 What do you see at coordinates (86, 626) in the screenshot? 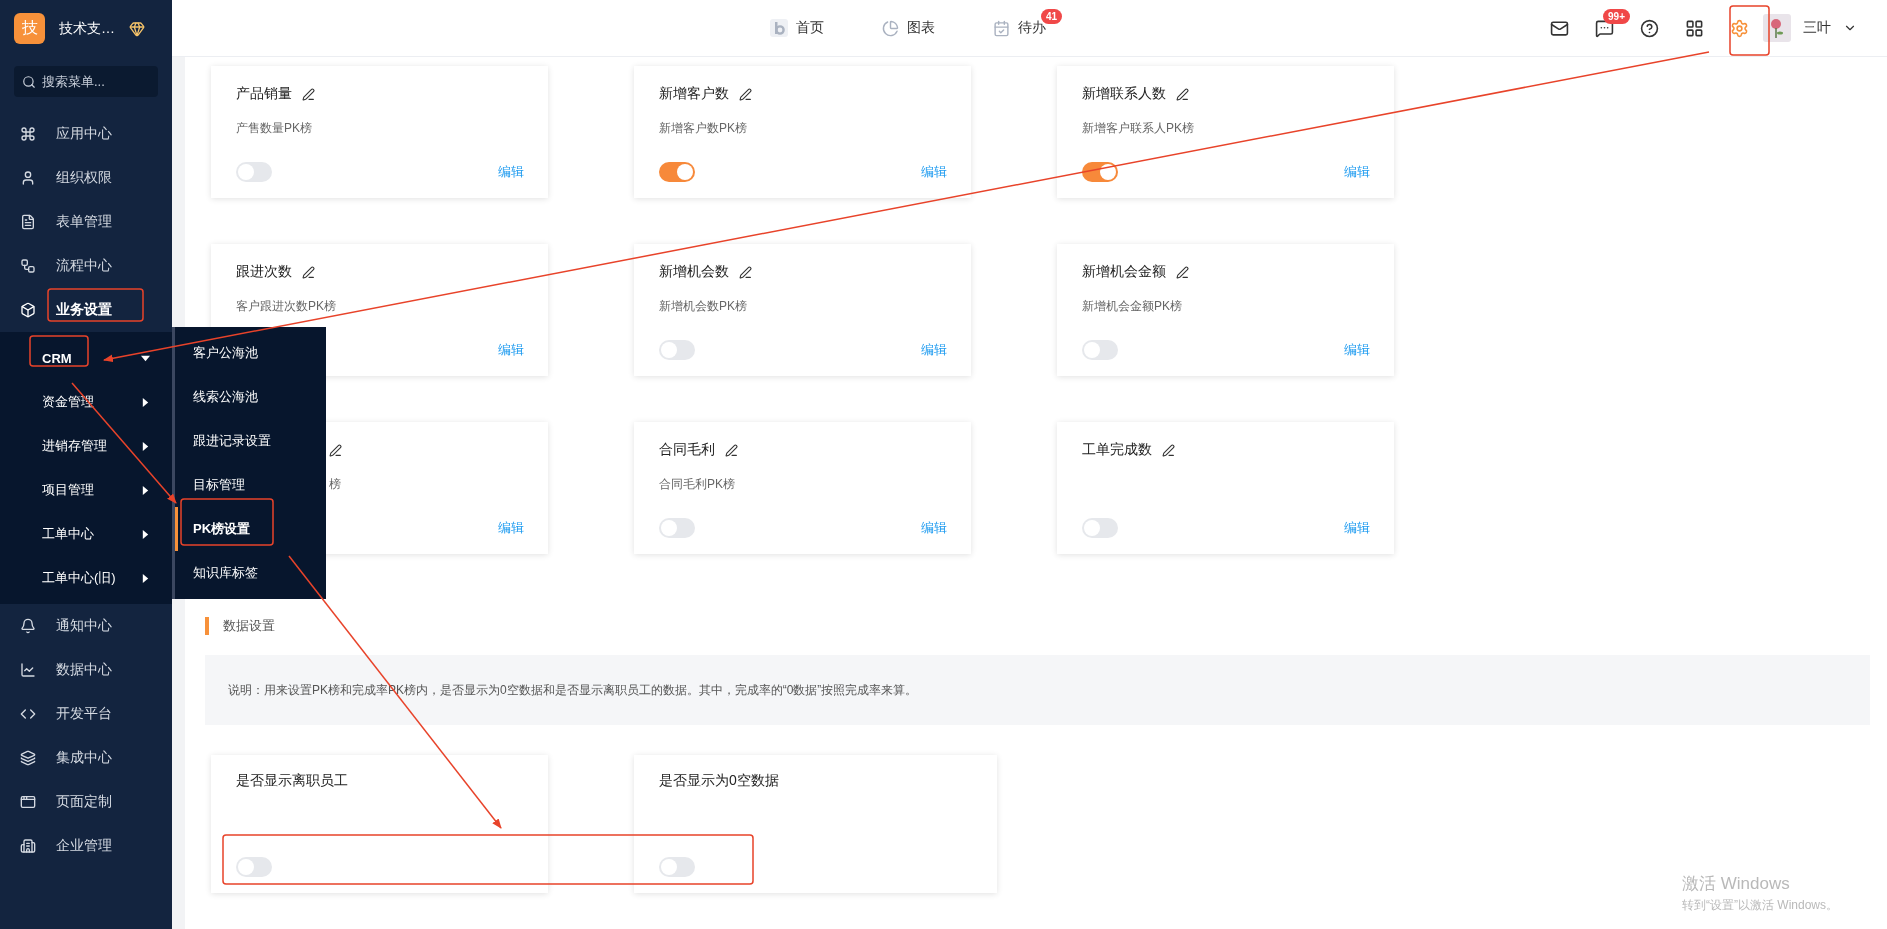
I see `sidebar-item: 通知中心` at bounding box center [86, 626].